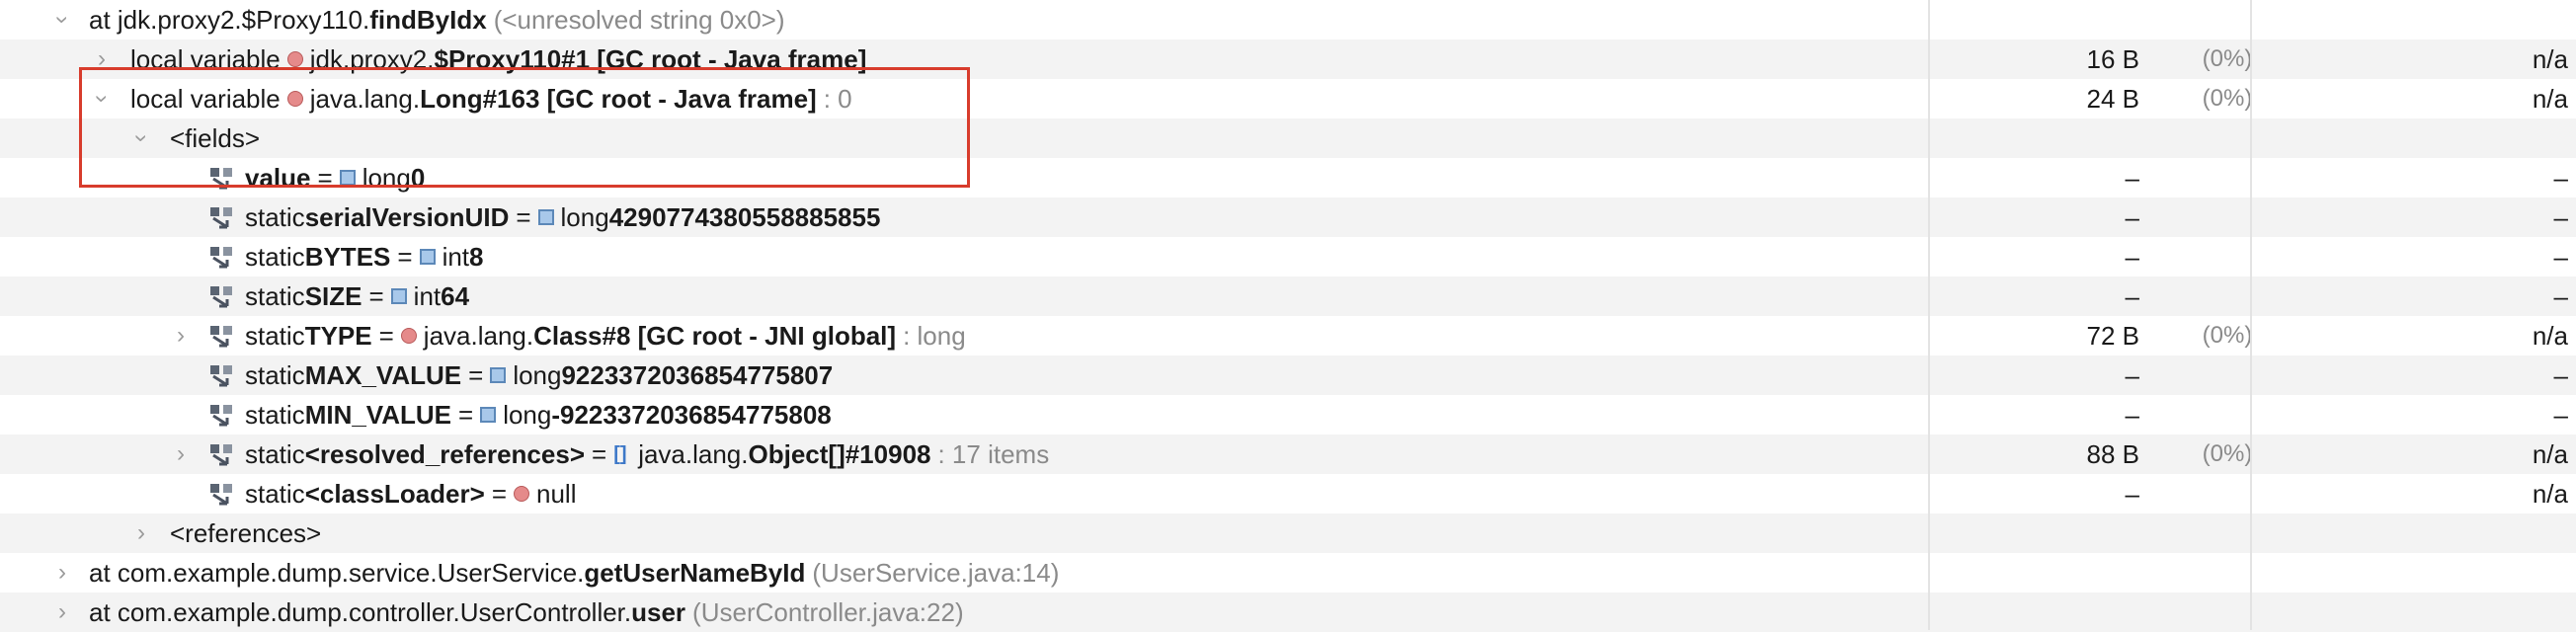 This screenshot has width=2576, height=632. I want to click on label-part: int, so click(427, 296).